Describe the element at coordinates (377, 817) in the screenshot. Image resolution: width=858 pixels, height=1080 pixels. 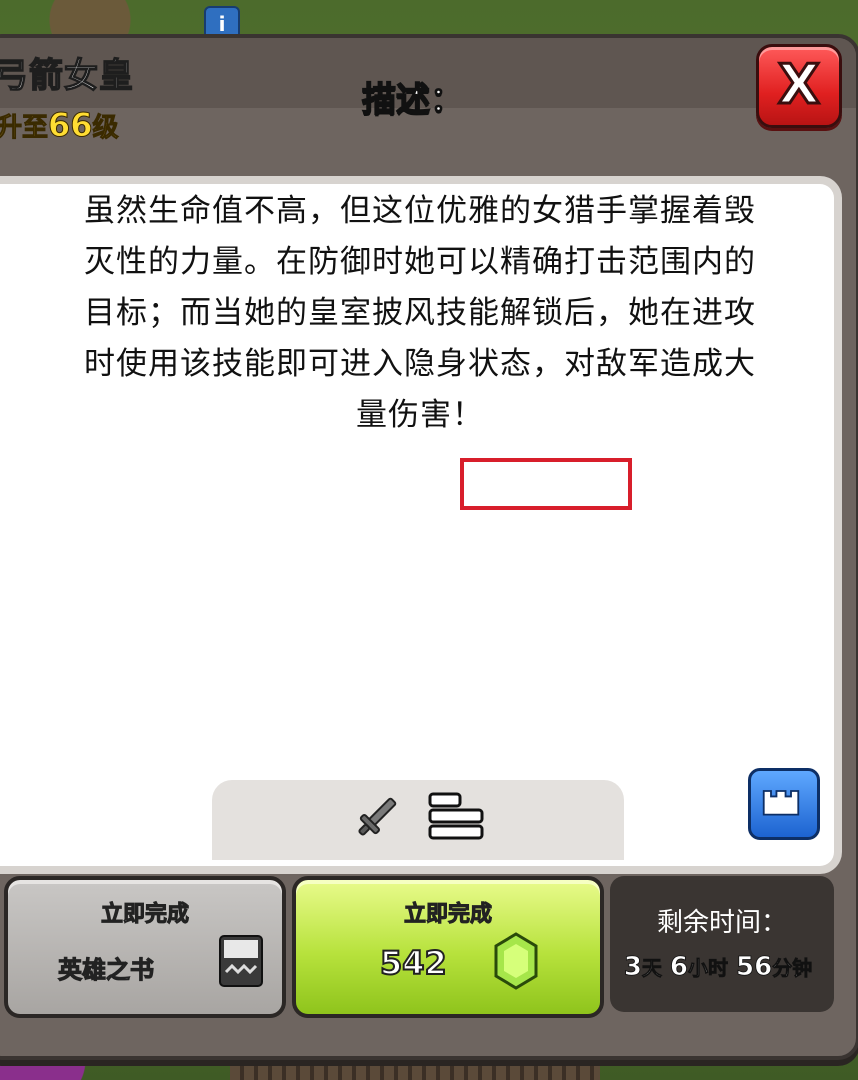
I see `sword-icon` at that location.